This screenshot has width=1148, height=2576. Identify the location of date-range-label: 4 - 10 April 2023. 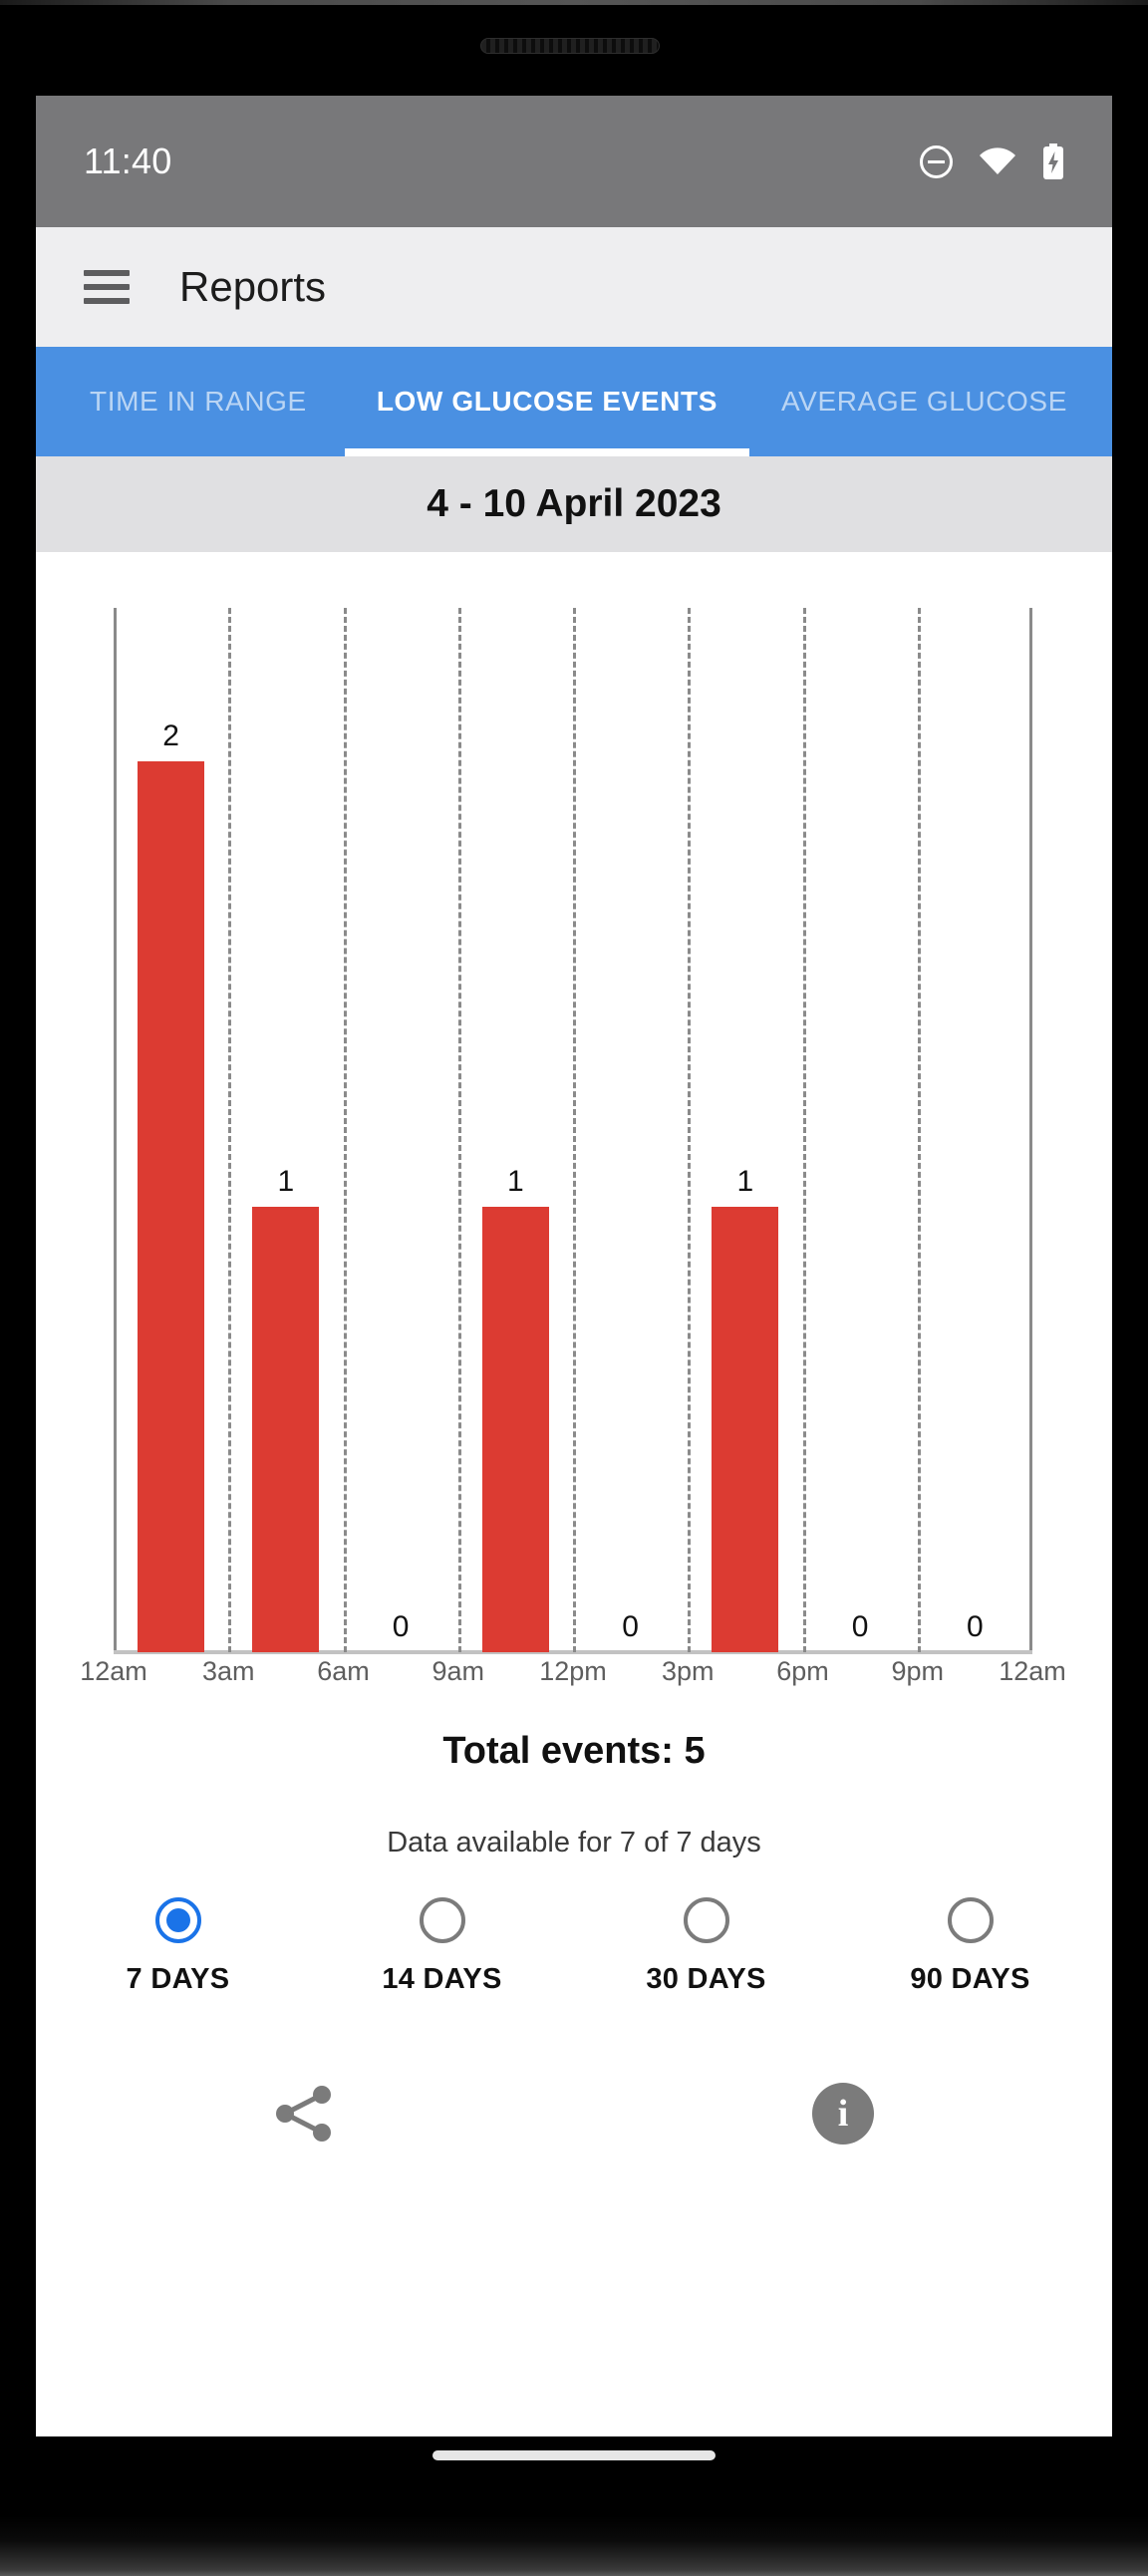
(574, 503).